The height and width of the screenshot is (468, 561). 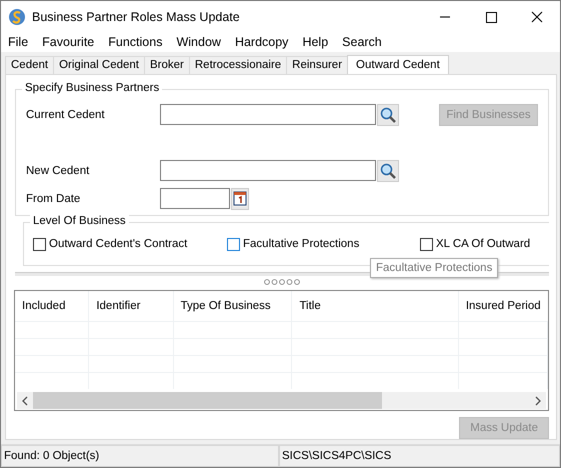 I want to click on field-label: Current Cedent, so click(x=66, y=114).